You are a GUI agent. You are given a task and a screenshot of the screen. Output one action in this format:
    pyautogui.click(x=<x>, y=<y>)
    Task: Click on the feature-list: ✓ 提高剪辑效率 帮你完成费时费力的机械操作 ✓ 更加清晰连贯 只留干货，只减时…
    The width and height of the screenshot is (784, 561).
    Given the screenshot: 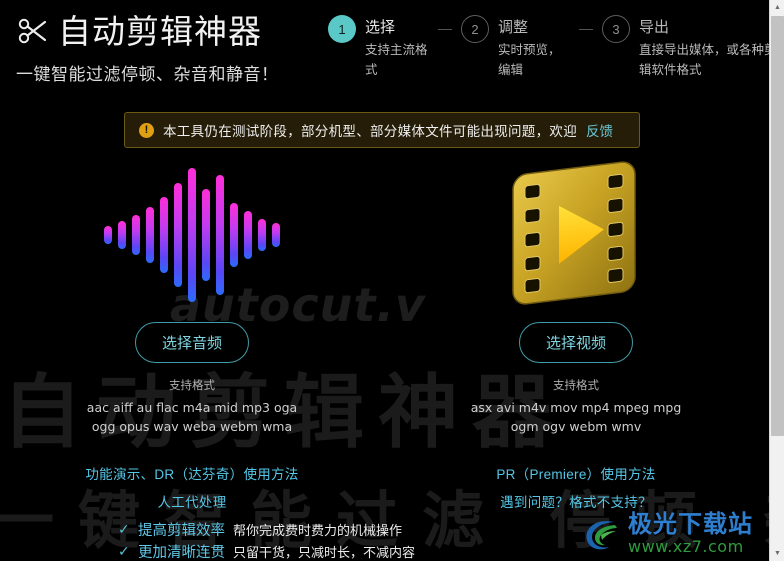 What is the action you would take?
    pyautogui.click(x=266, y=539)
    